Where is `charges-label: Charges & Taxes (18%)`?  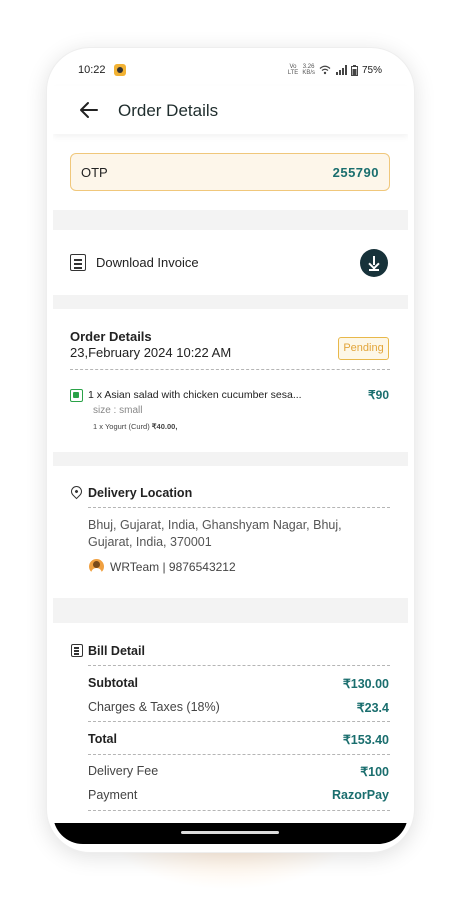 charges-label: Charges & Taxes (18%) is located at coordinates (154, 707).